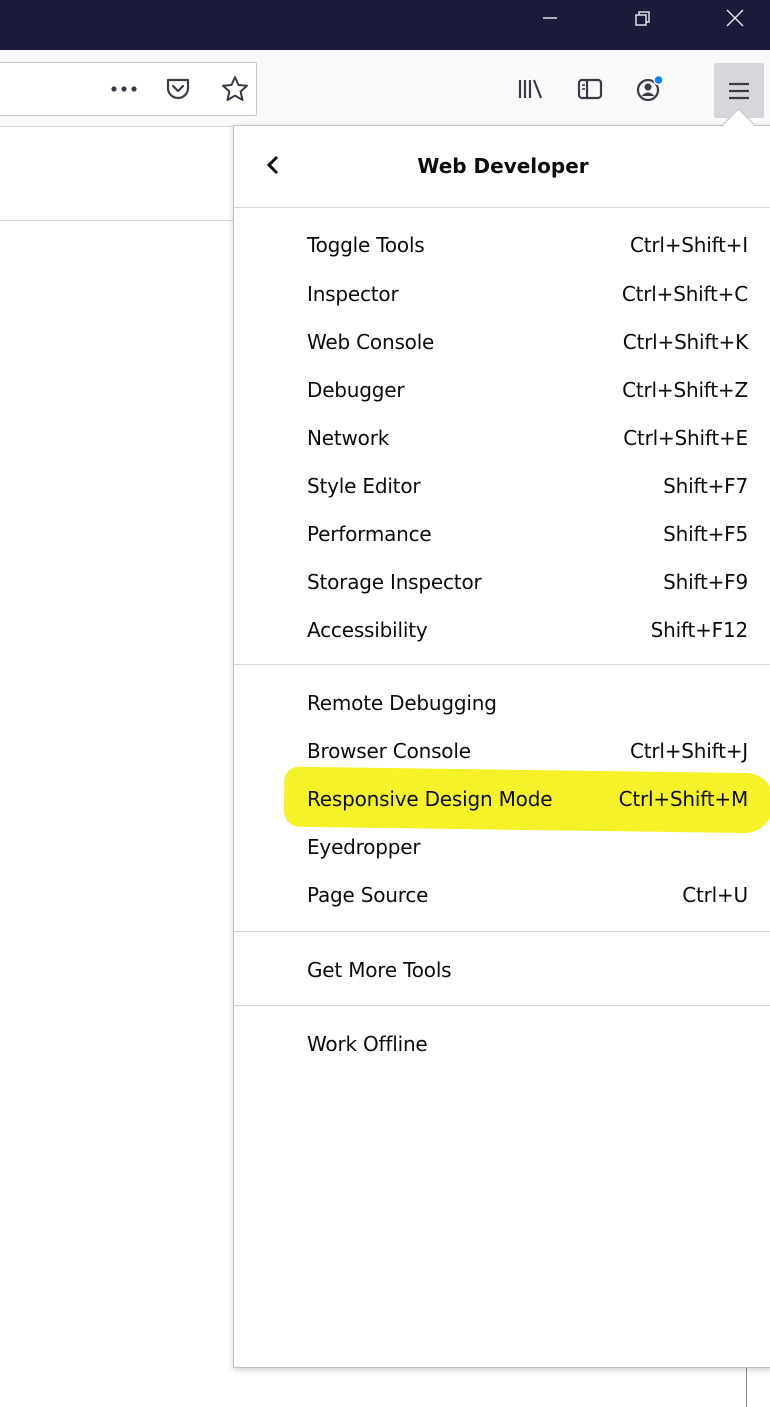  I want to click on menu-item-label: Storage Inspector, so click(394, 582).